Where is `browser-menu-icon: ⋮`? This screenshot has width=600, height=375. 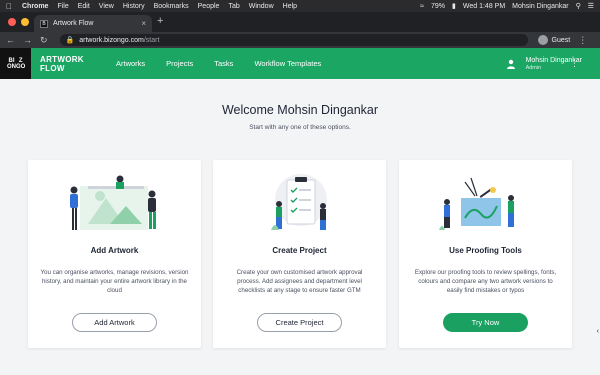
browser-menu-icon: ⋮ is located at coordinates (582, 40).